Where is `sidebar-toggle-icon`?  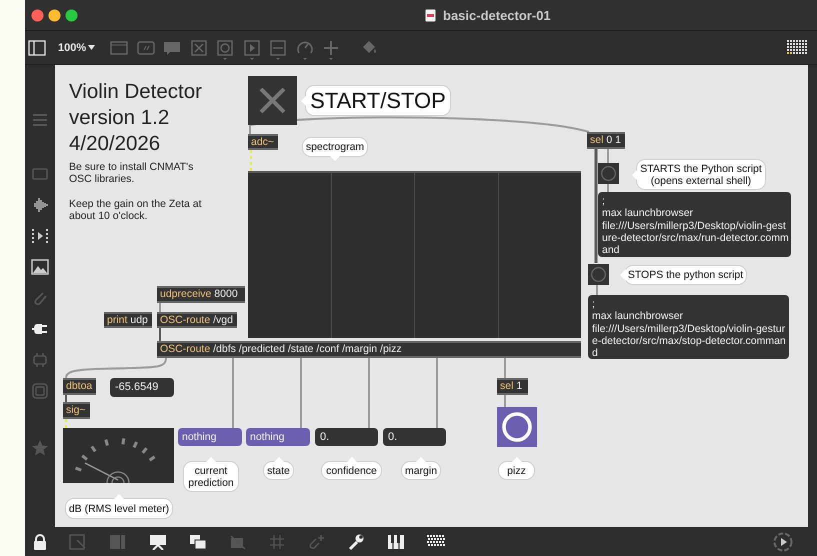
sidebar-toggle-icon is located at coordinates (37, 47).